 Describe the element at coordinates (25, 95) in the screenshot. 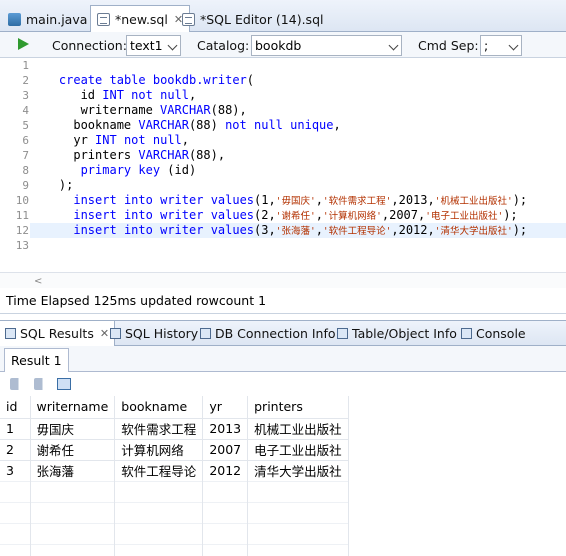

I see `line-number: 3` at that location.